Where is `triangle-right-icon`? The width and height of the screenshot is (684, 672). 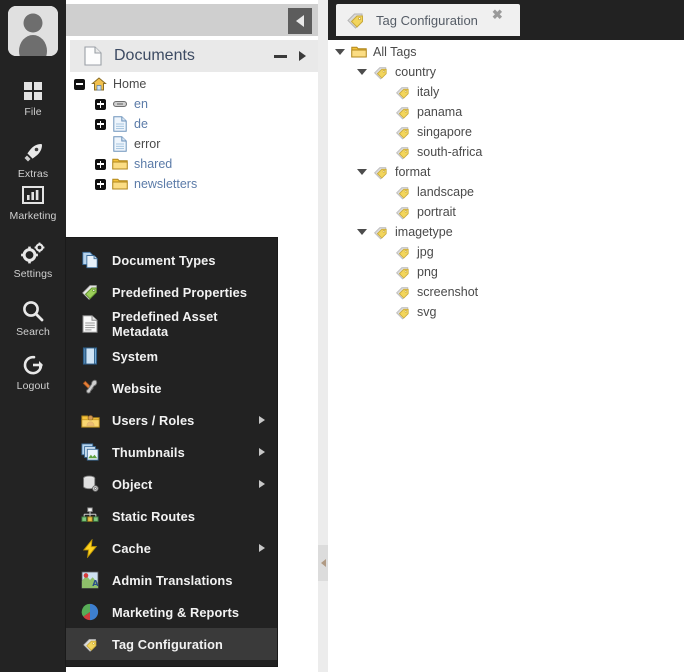
triangle-right-icon is located at coordinates (302, 56).